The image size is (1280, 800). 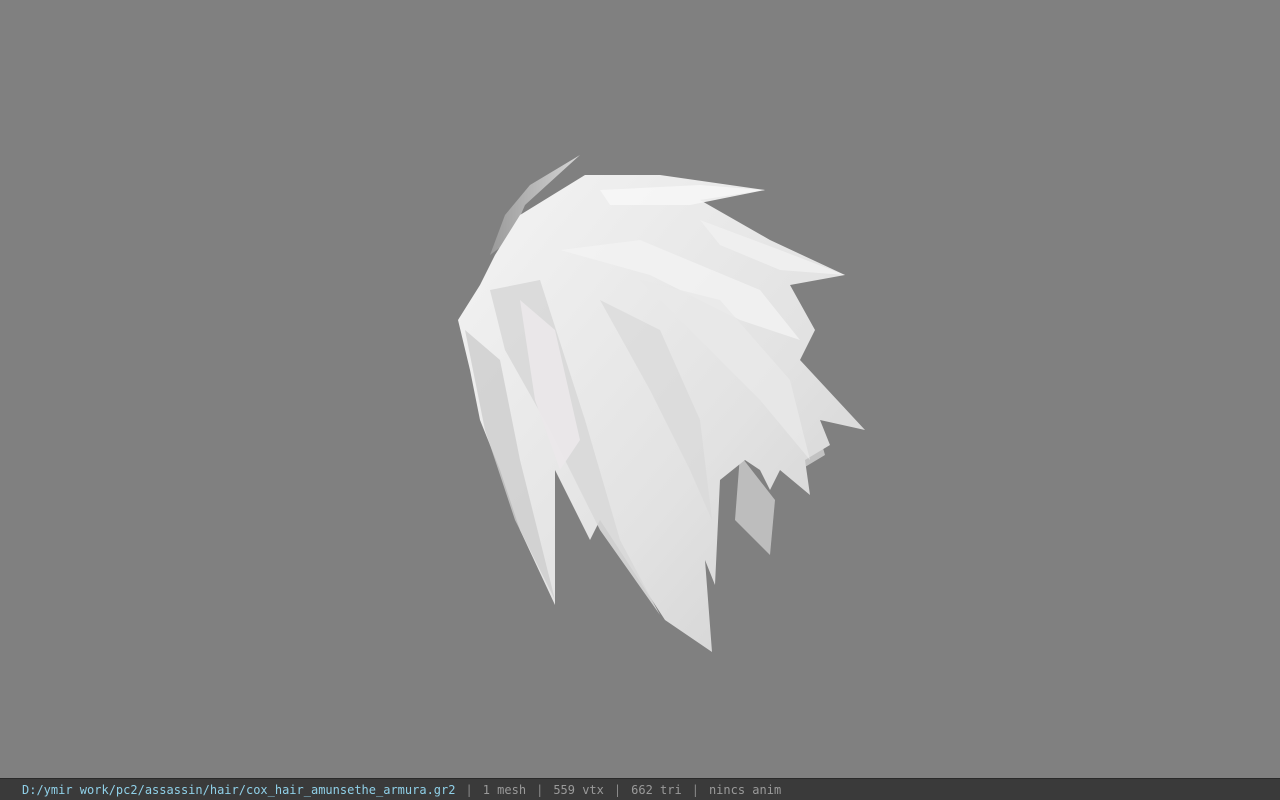 I want to click on vertex-count: 559 vtx, so click(x=578, y=789).